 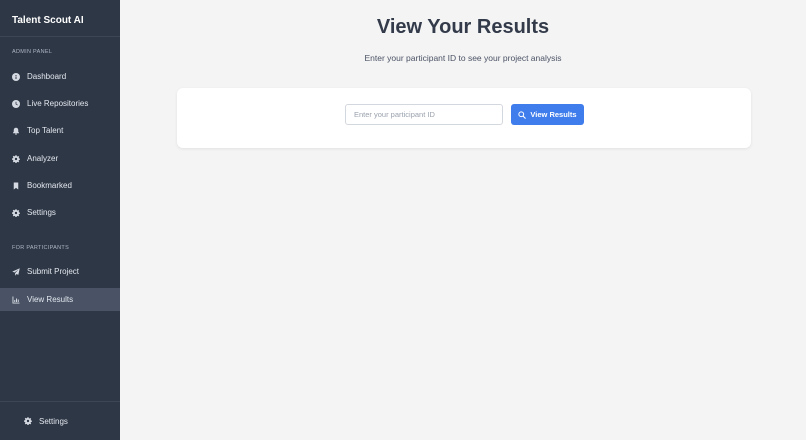 I want to click on sidebar-item-live-repositories: Live Repositories, so click(x=60, y=103).